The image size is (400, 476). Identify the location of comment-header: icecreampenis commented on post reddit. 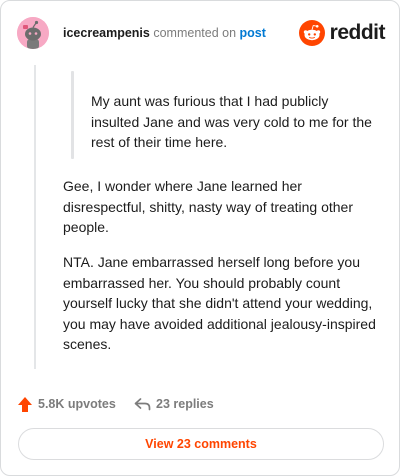
(201, 33).